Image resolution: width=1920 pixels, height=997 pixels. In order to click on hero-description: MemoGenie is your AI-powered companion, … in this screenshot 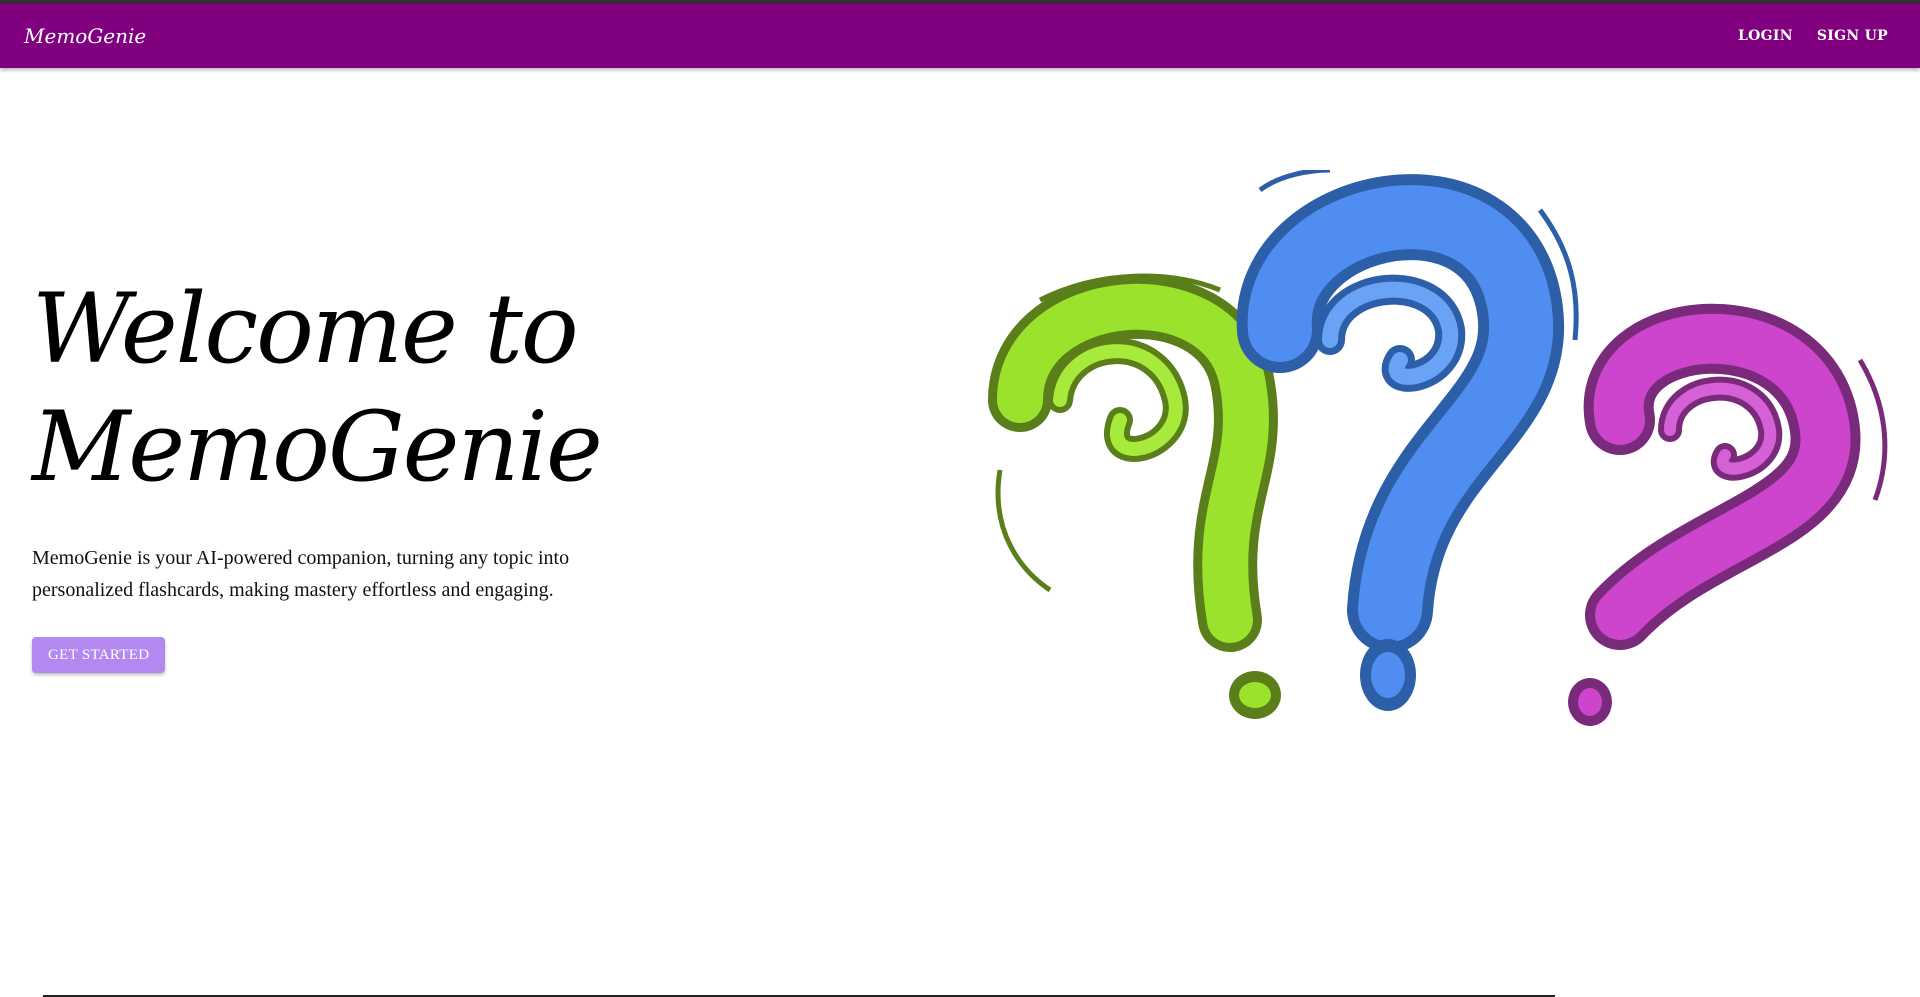, I will do `click(301, 574)`.